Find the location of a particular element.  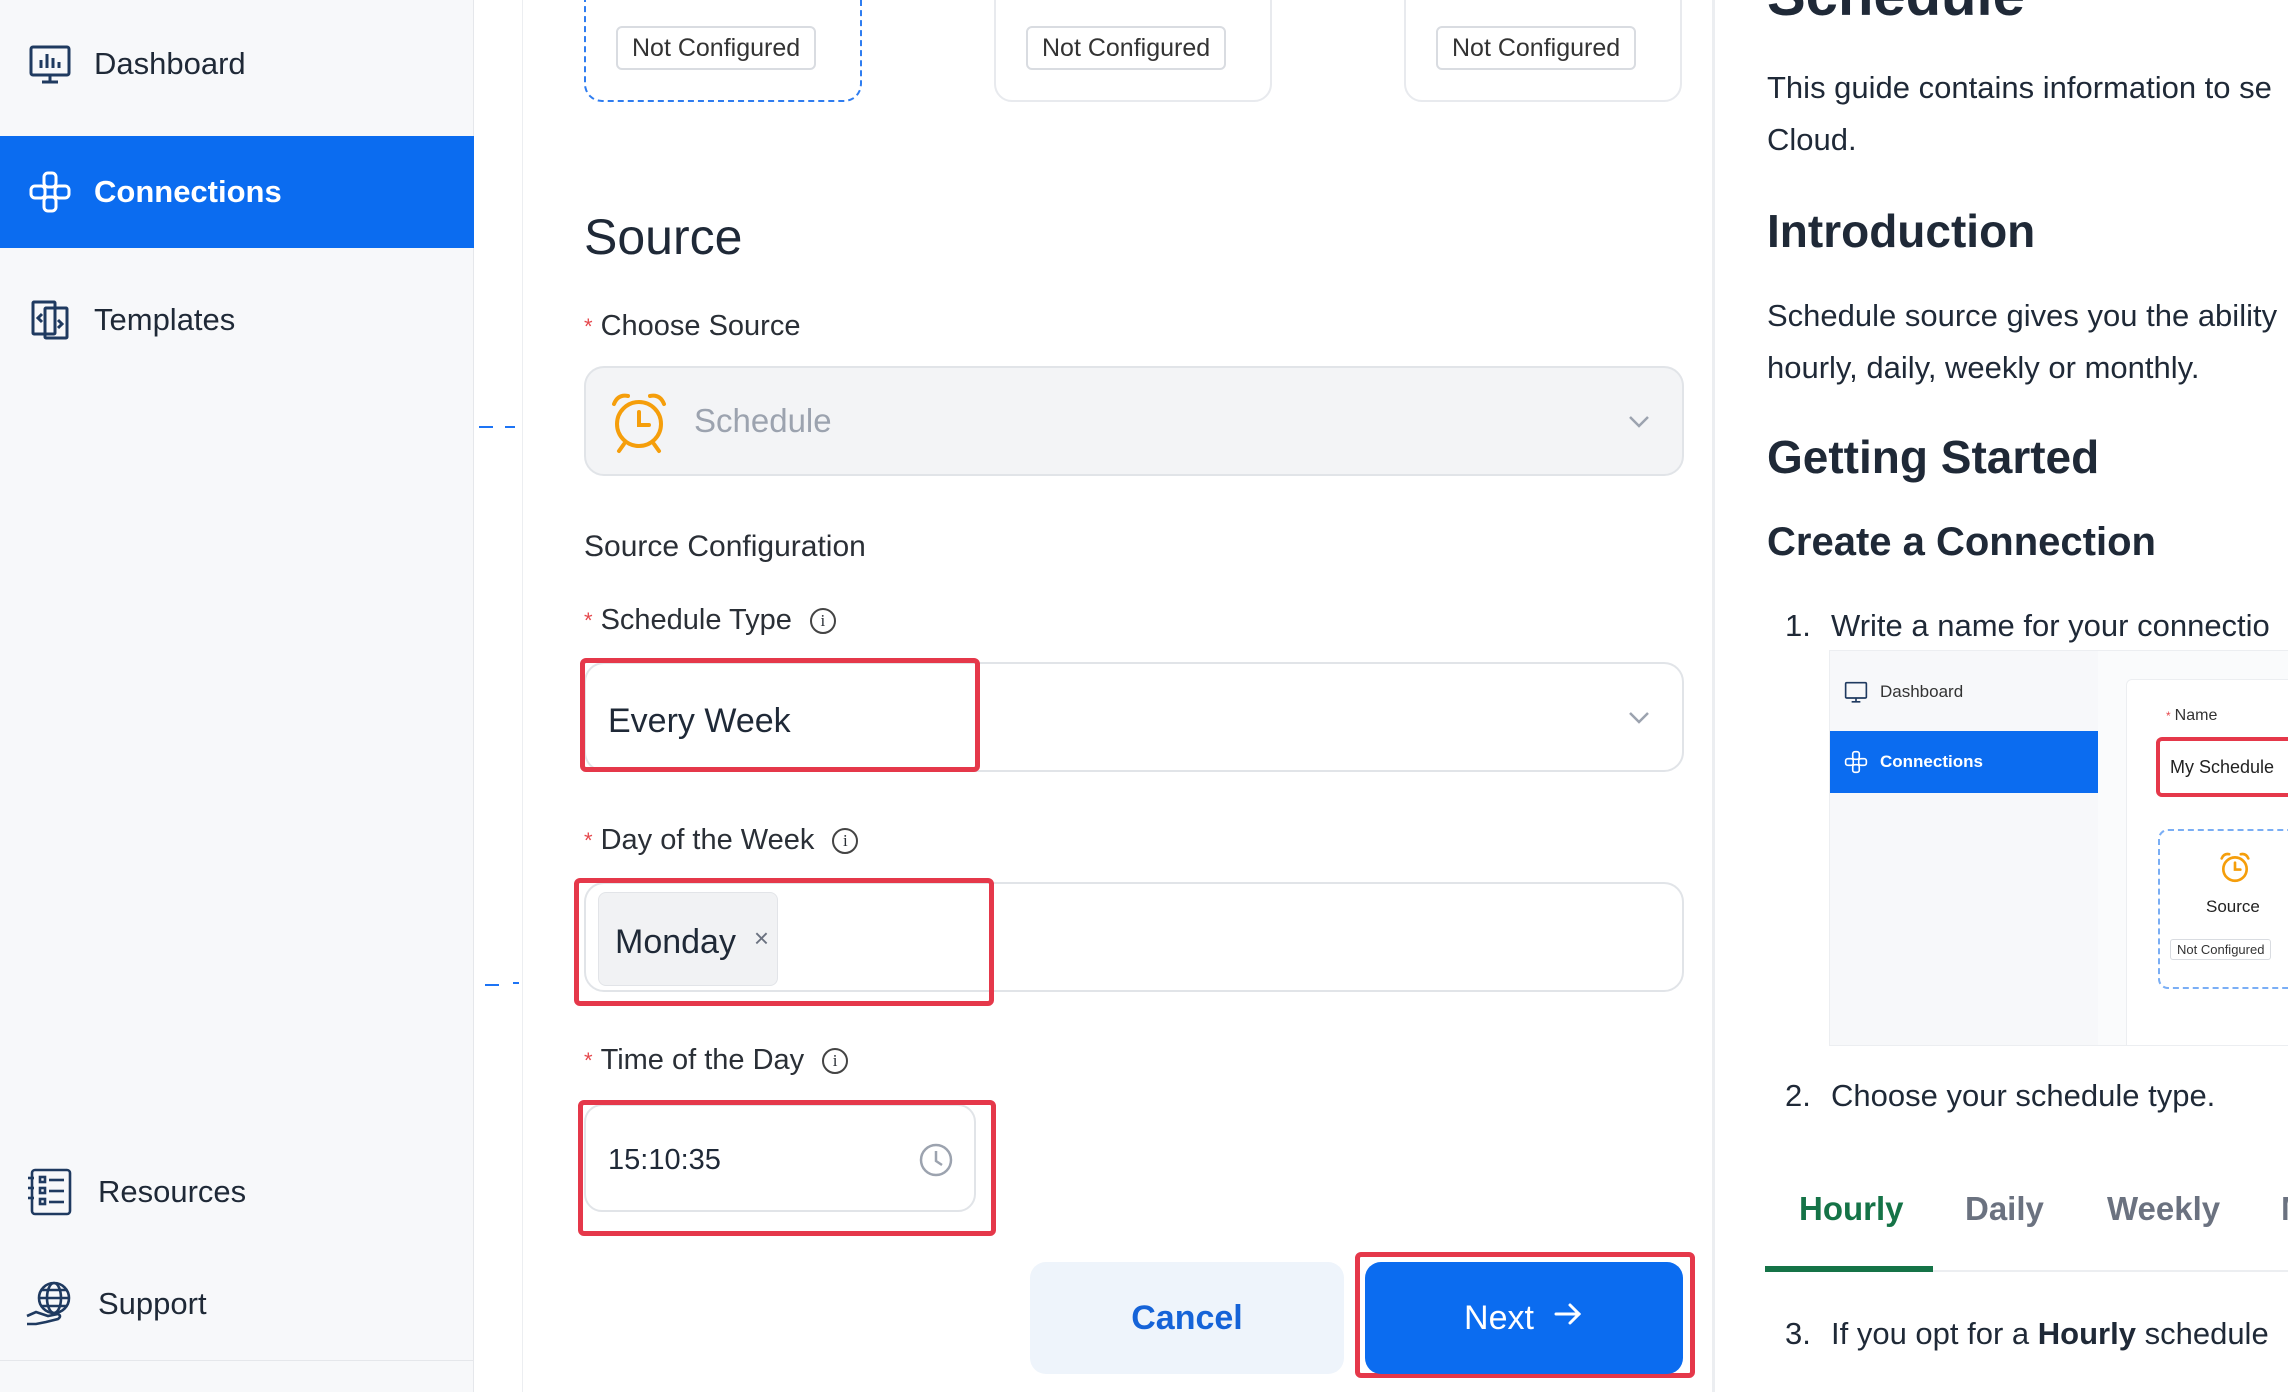

cancel-button: Cancel is located at coordinates (1187, 1318).